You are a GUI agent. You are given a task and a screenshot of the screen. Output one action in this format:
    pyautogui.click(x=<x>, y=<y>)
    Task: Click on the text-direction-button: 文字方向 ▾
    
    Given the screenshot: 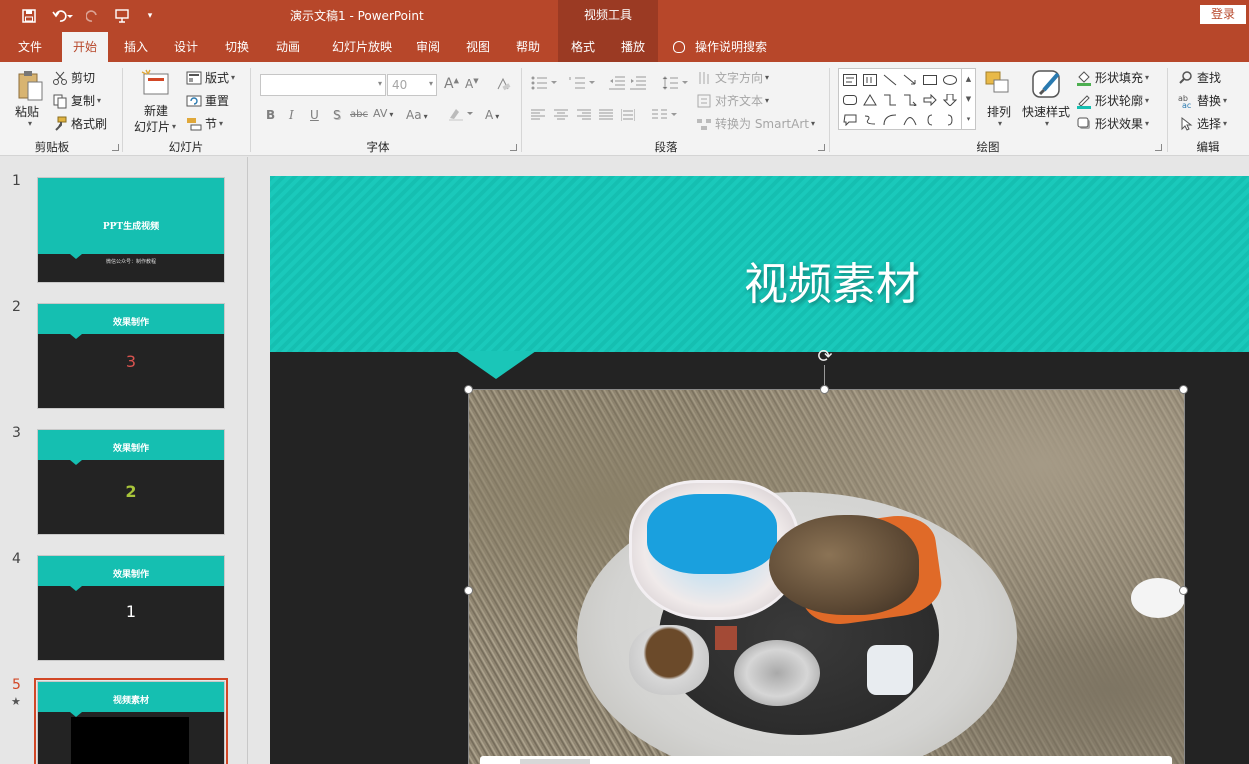 What is the action you would take?
    pyautogui.click(x=732, y=77)
    